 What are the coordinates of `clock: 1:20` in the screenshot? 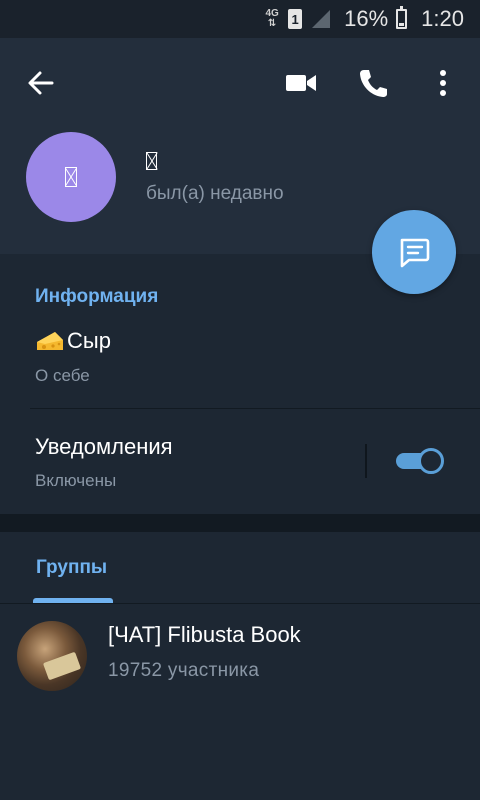 It's located at (442, 18).